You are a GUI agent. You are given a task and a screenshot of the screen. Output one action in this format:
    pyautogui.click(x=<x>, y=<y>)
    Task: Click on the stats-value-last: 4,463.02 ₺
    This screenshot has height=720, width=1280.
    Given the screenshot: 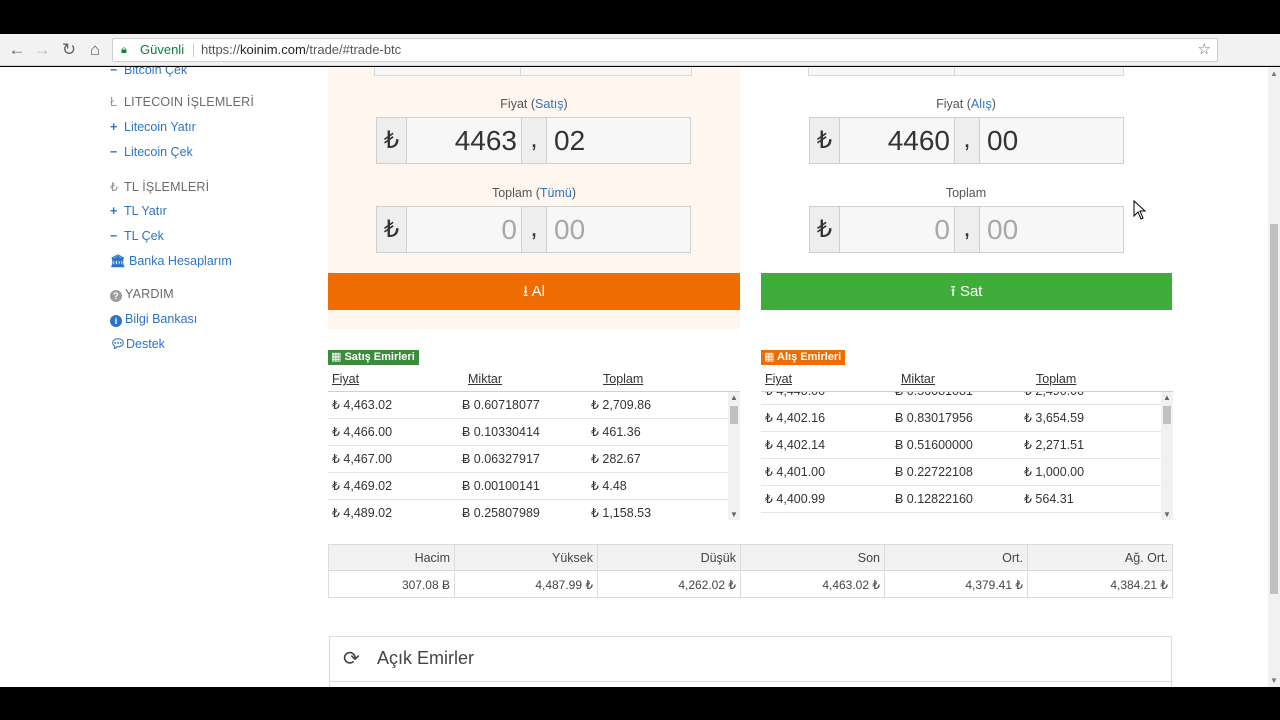 What is the action you would take?
    pyautogui.click(x=813, y=585)
    